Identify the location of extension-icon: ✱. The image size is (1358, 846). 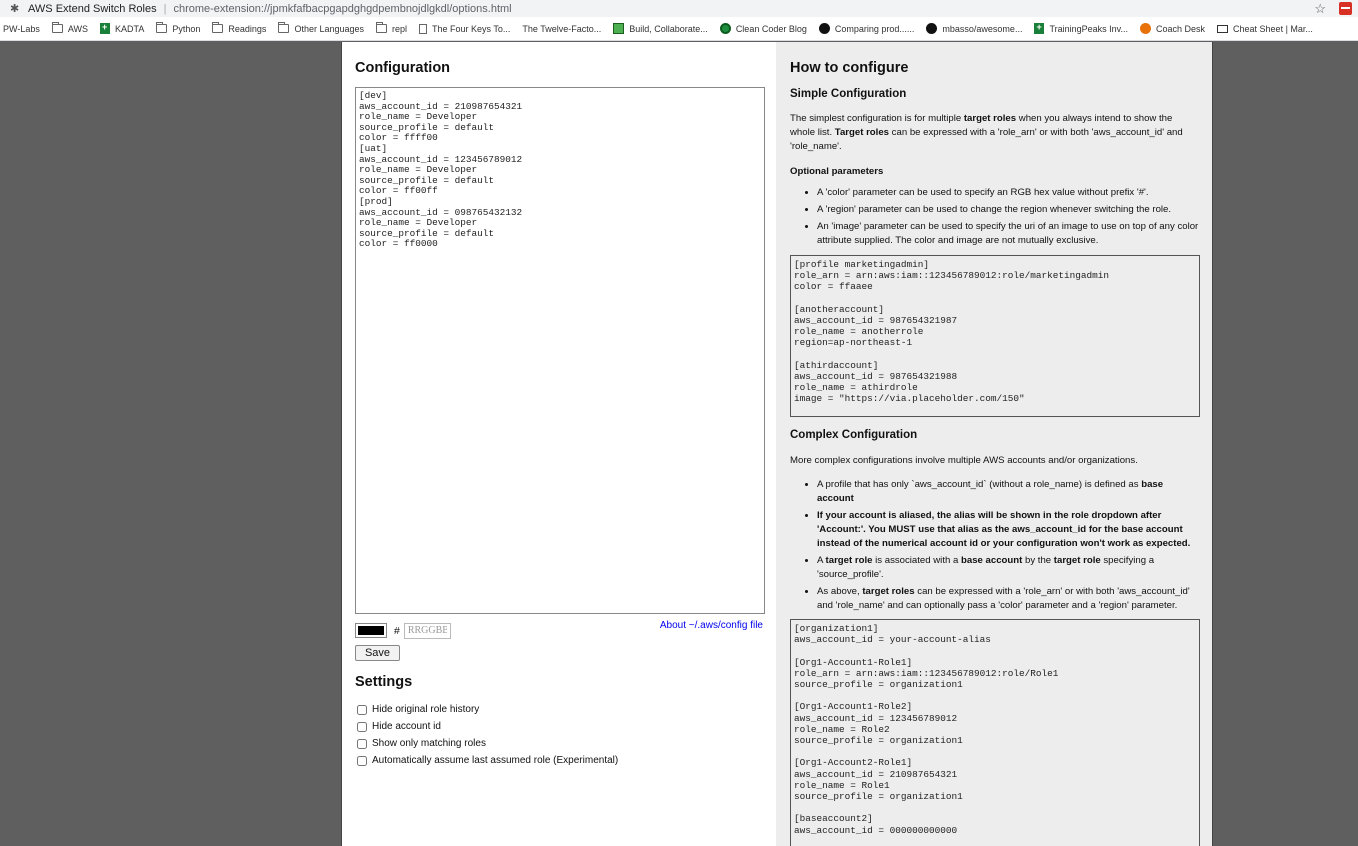
(15, 8).